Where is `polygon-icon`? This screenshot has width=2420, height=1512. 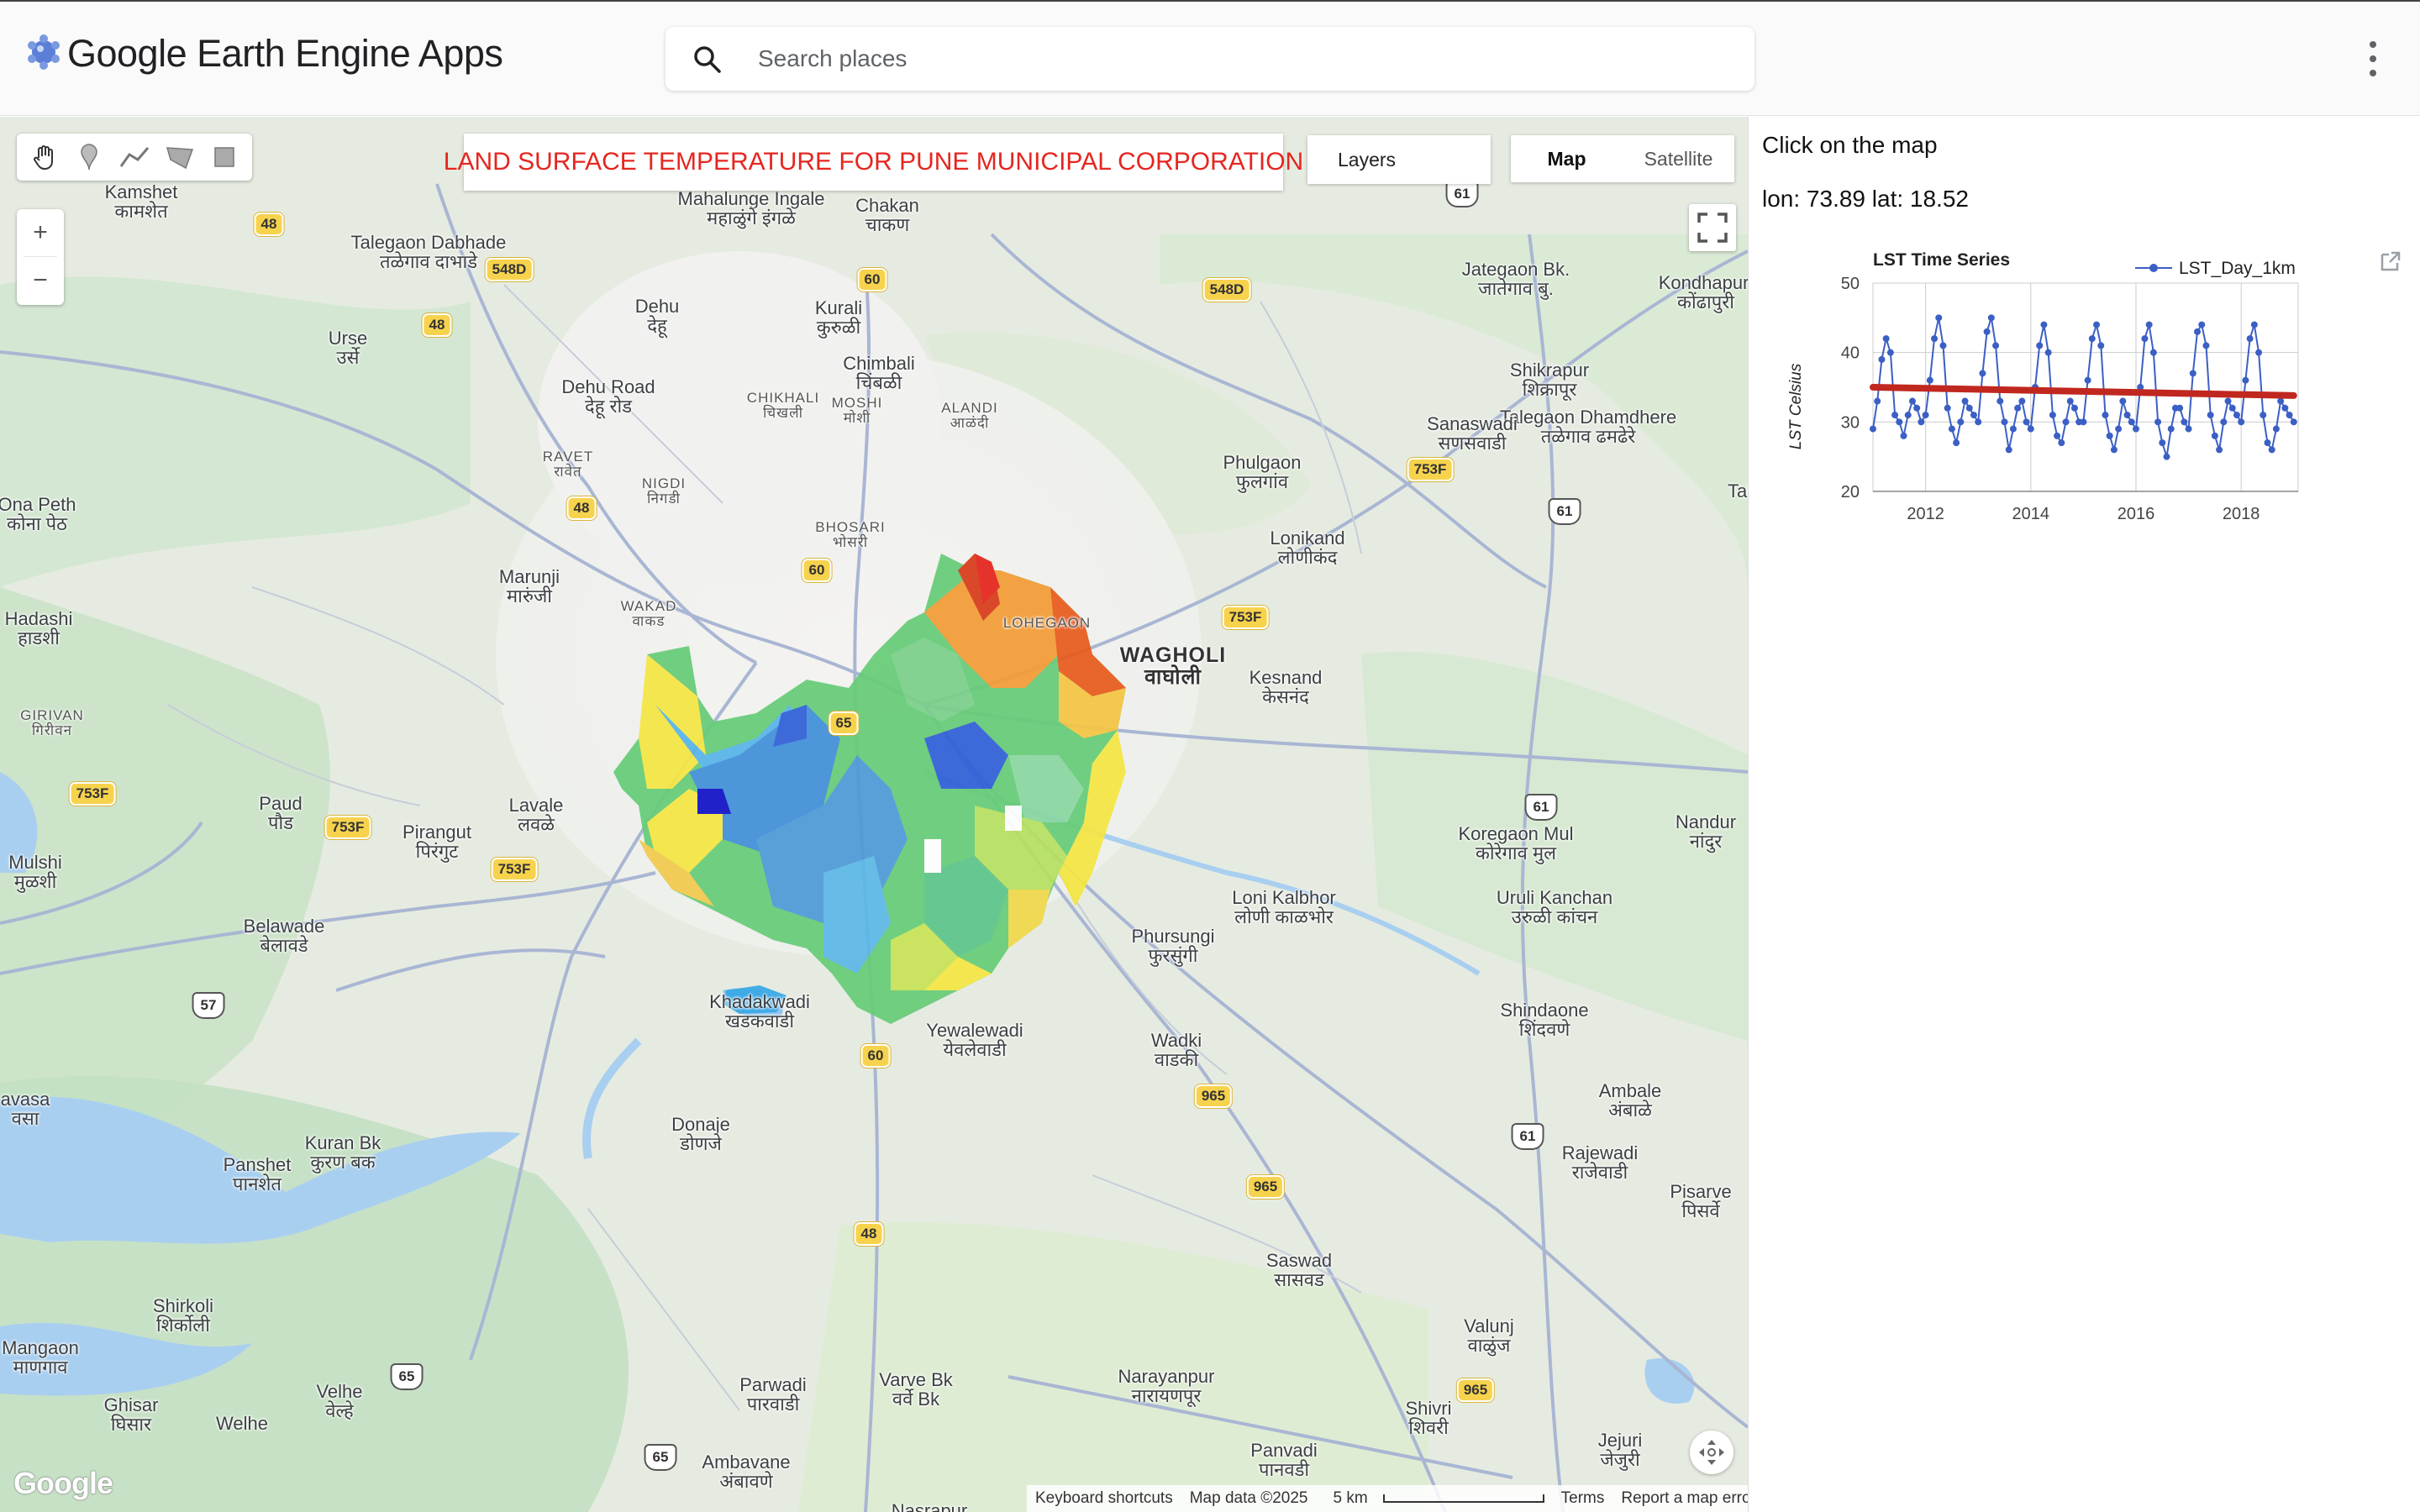
polygon-icon is located at coordinates (180, 157).